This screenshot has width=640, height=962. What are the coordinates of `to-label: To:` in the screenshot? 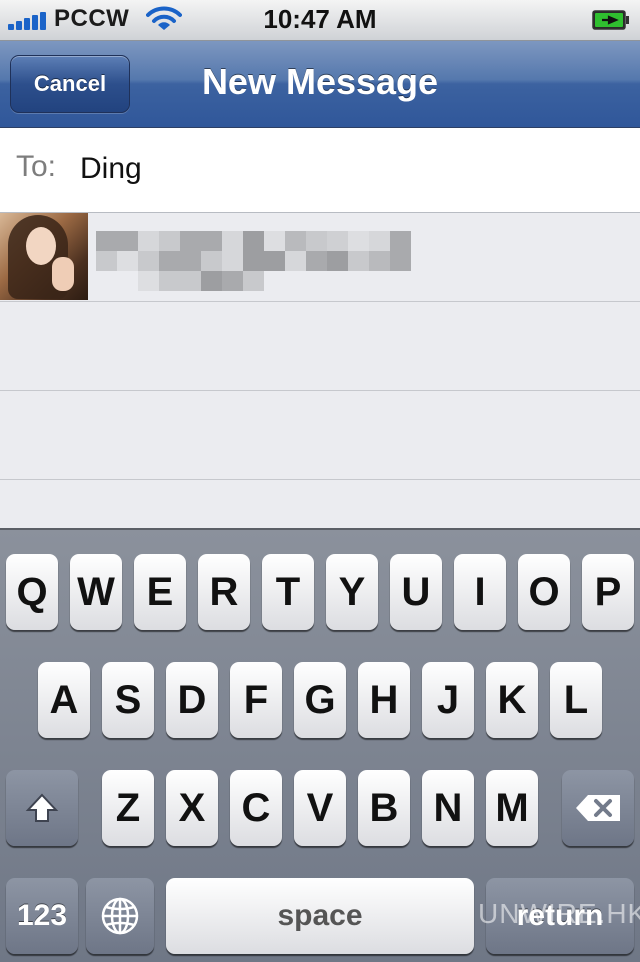 It's located at (36, 166).